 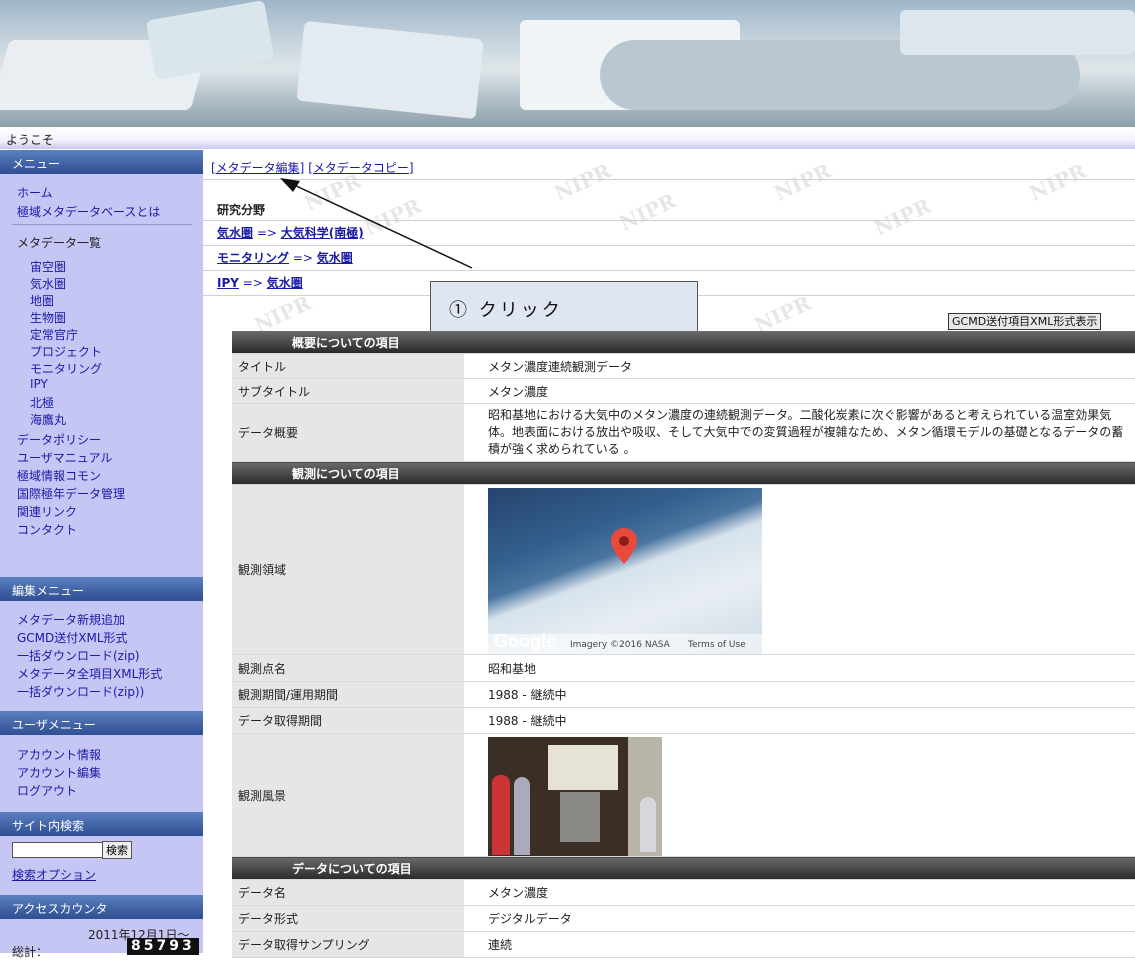 I want to click on row-value, so click(x=799, y=795).